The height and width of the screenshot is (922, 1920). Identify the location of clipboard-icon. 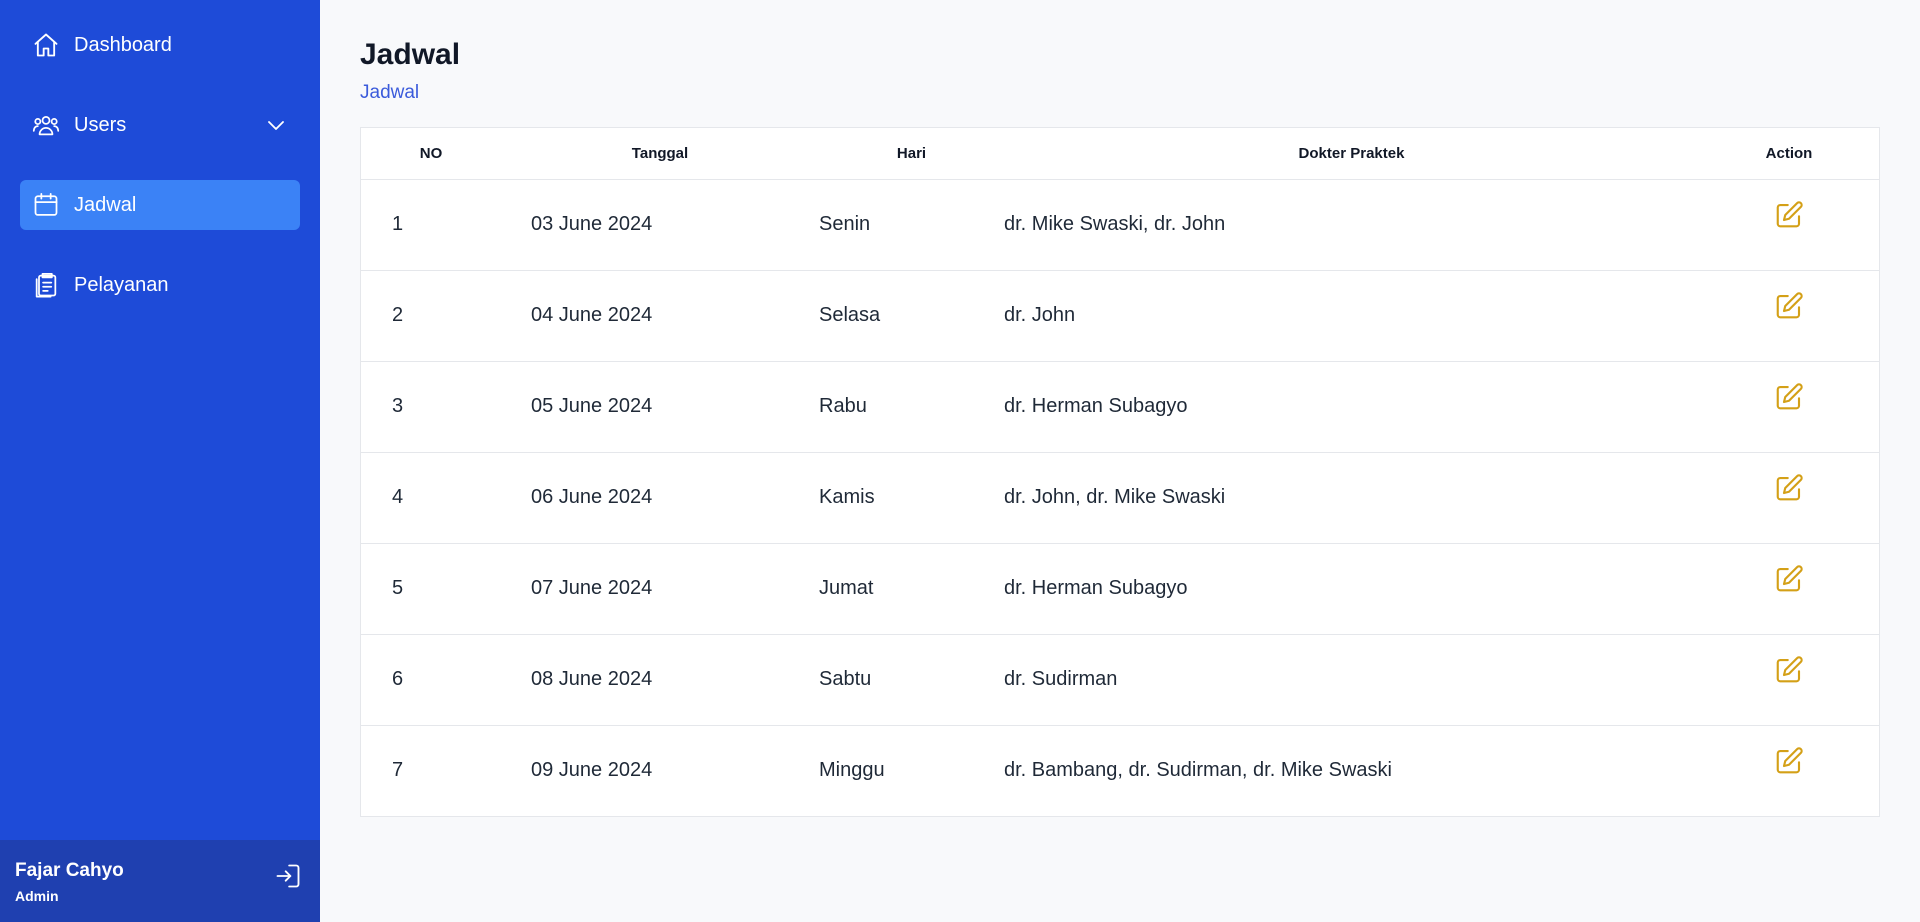
(46, 285).